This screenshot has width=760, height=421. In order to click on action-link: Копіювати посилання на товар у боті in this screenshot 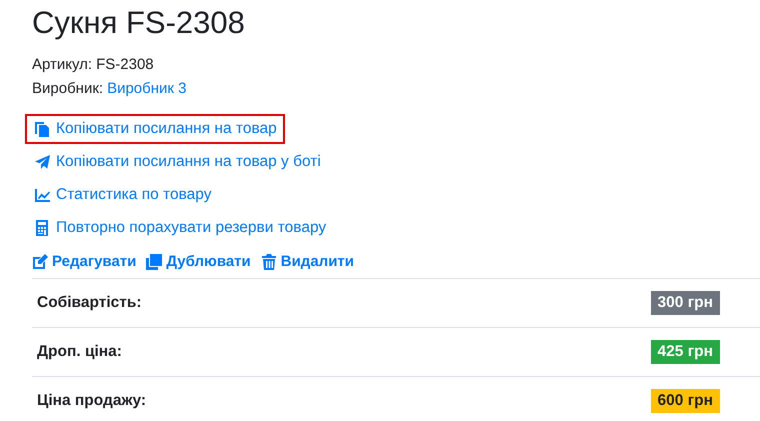, I will do `click(177, 162)`.